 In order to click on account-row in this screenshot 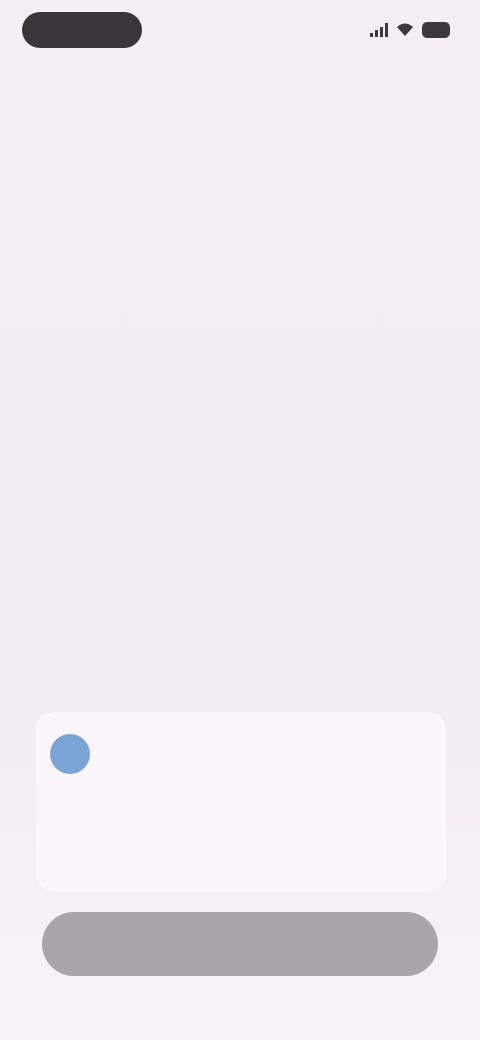, I will do `click(75, 754)`.